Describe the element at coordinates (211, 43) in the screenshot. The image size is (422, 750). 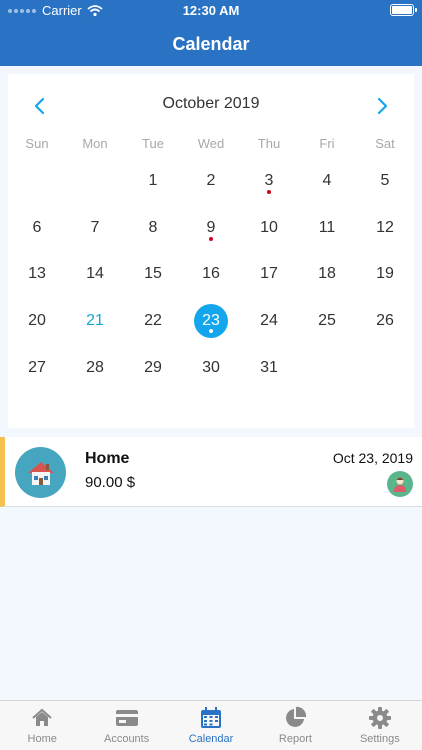
I see `page-title: Calendar` at that location.